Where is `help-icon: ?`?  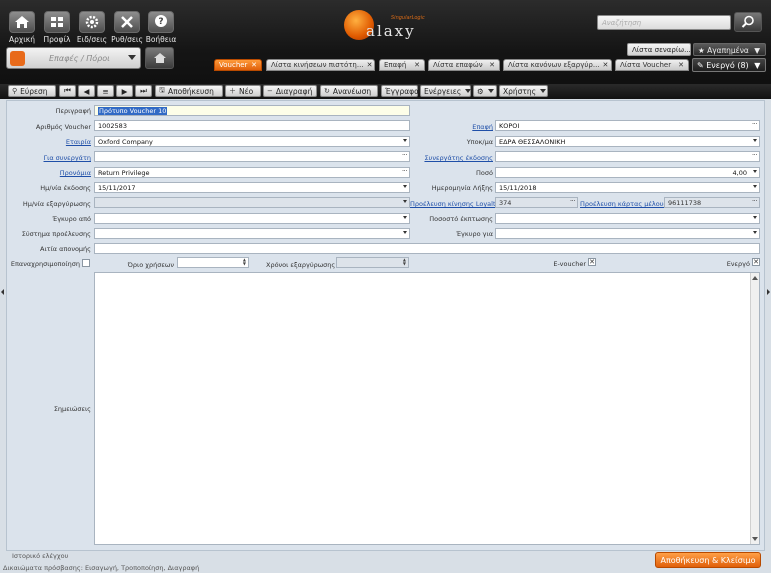 help-icon: ? is located at coordinates (161, 22).